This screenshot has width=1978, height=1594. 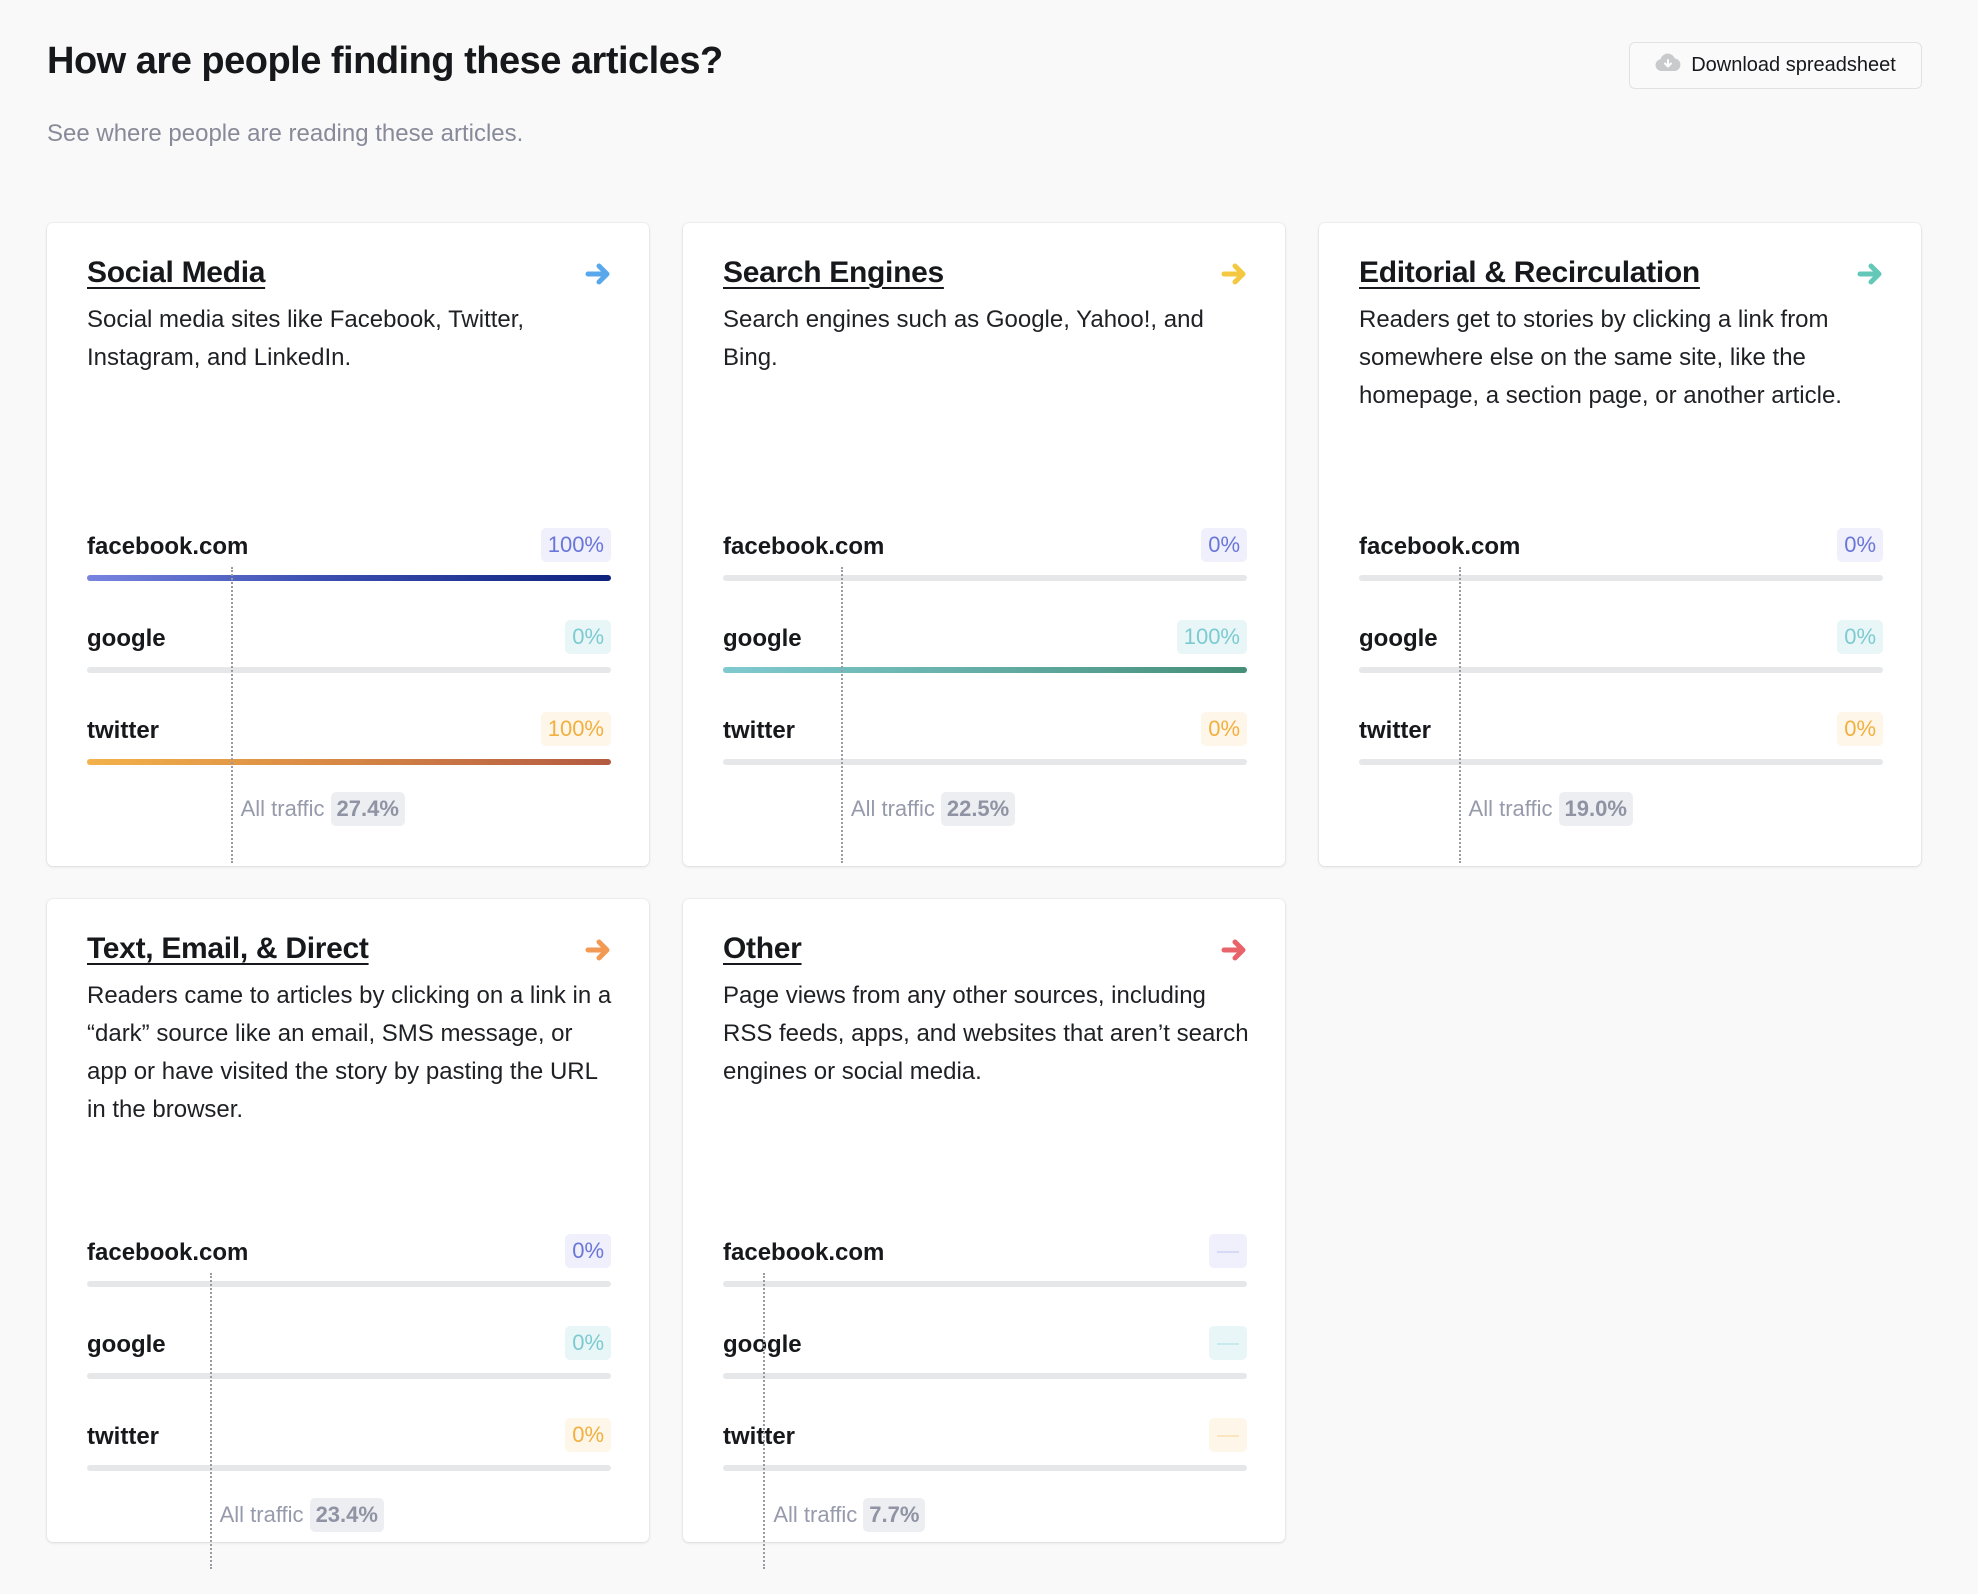 I want to click on source-bar-fill, so click(x=349, y=762).